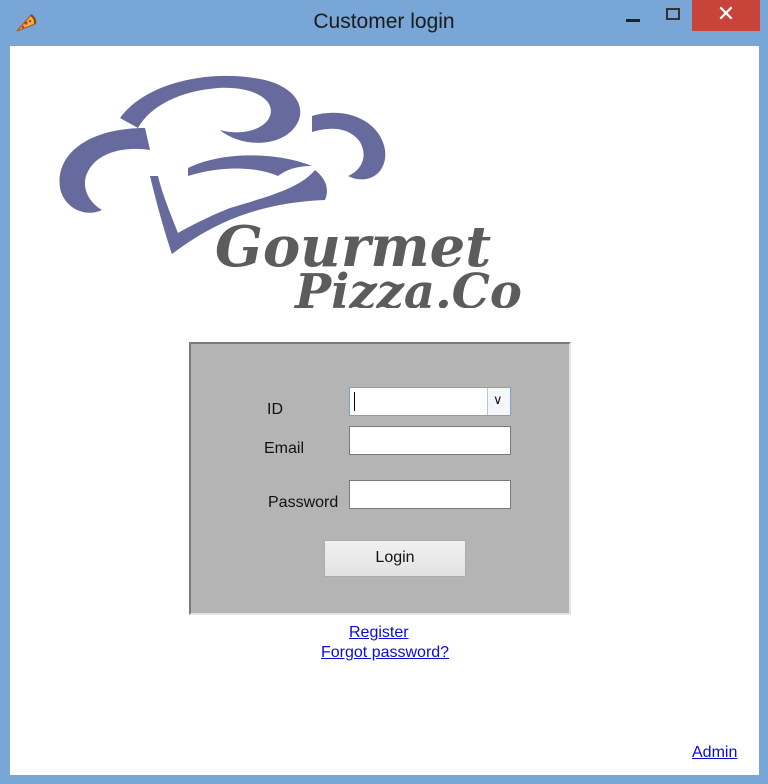 The width and height of the screenshot is (768, 784). What do you see at coordinates (385, 653) in the screenshot?
I see `forgot-password-link: Forgot password?` at bounding box center [385, 653].